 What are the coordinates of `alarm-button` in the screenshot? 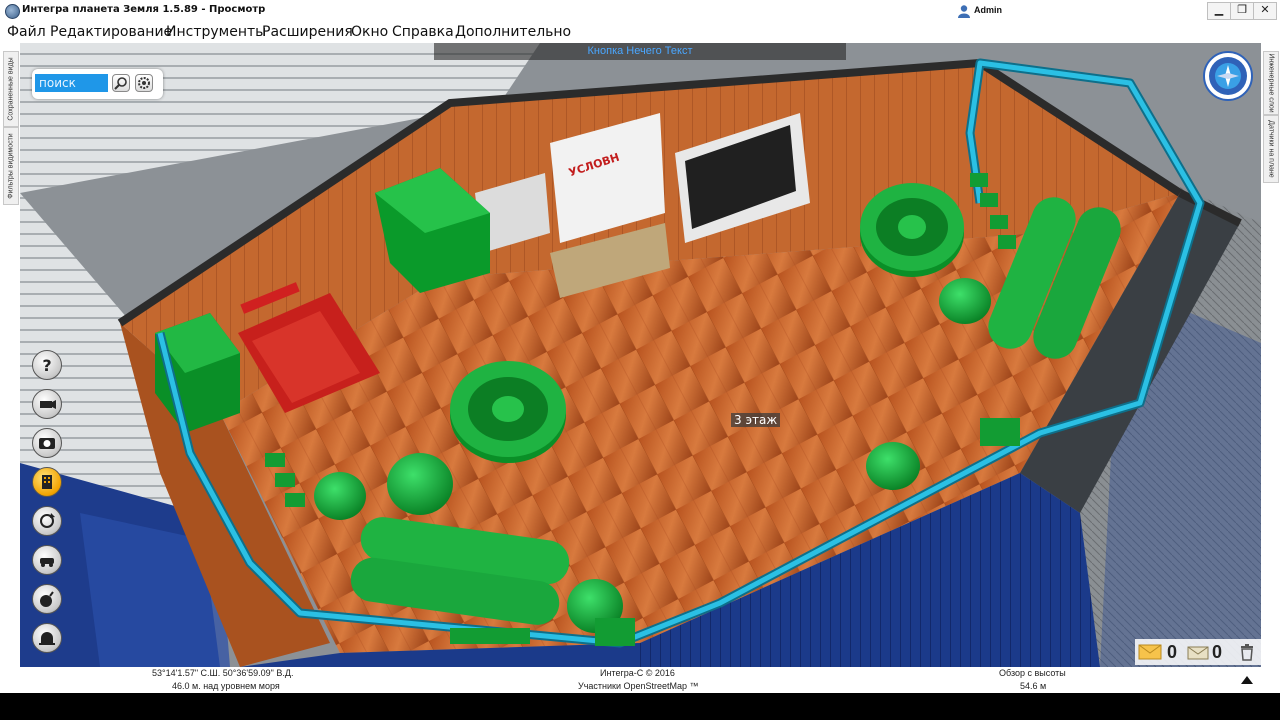 It's located at (47, 638).